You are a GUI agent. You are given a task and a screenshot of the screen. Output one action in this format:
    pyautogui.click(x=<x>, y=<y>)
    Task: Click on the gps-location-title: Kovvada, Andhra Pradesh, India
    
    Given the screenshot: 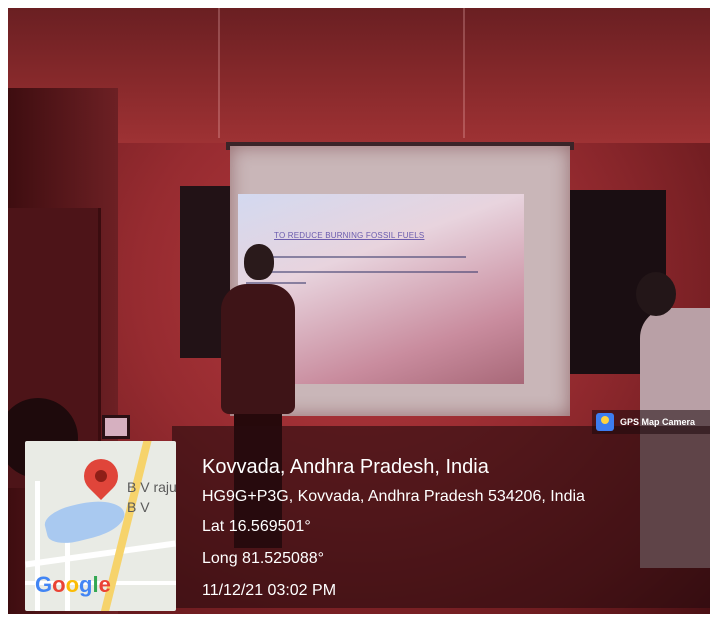 What is the action you would take?
    pyautogui.click(x=345, y=467)
    